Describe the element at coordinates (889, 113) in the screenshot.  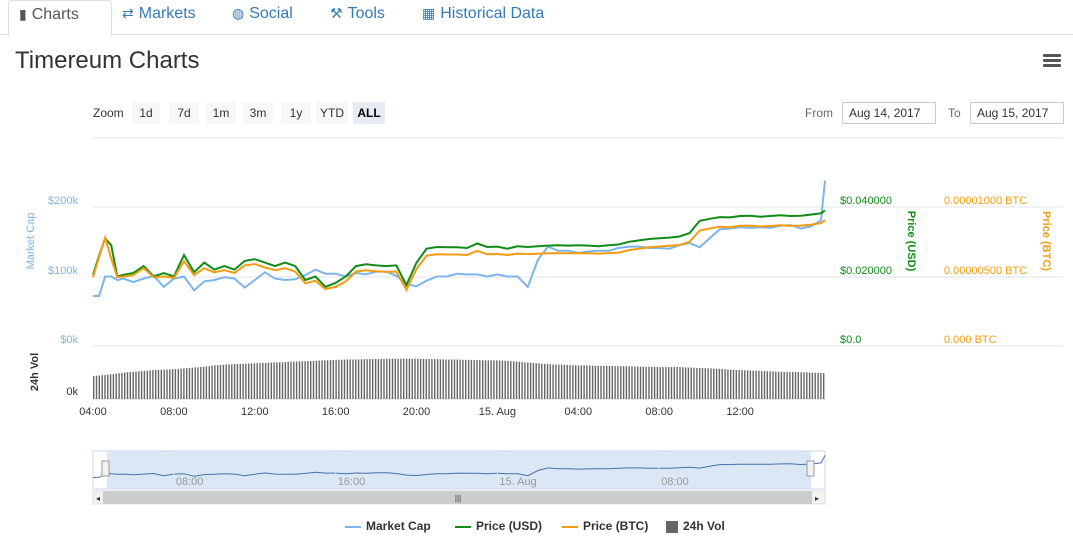
I see `range-from-input: Aug 14, 2017` at that location.